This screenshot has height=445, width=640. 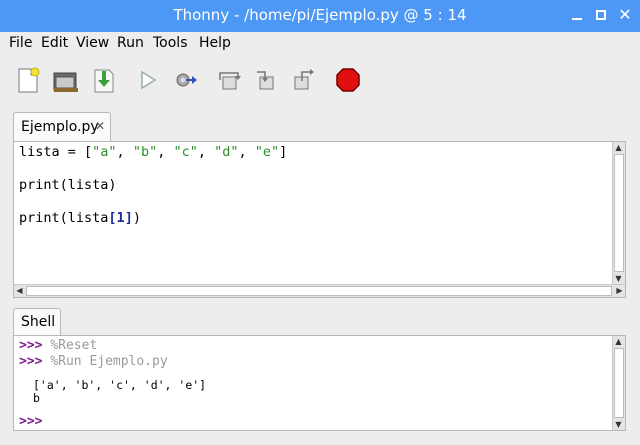 What do you see at coordinates (153, 152) in the screenshot?
I see `code-line: lista = ["a", "b", "c", "d", "e"]` at bounding box center [153, 152].